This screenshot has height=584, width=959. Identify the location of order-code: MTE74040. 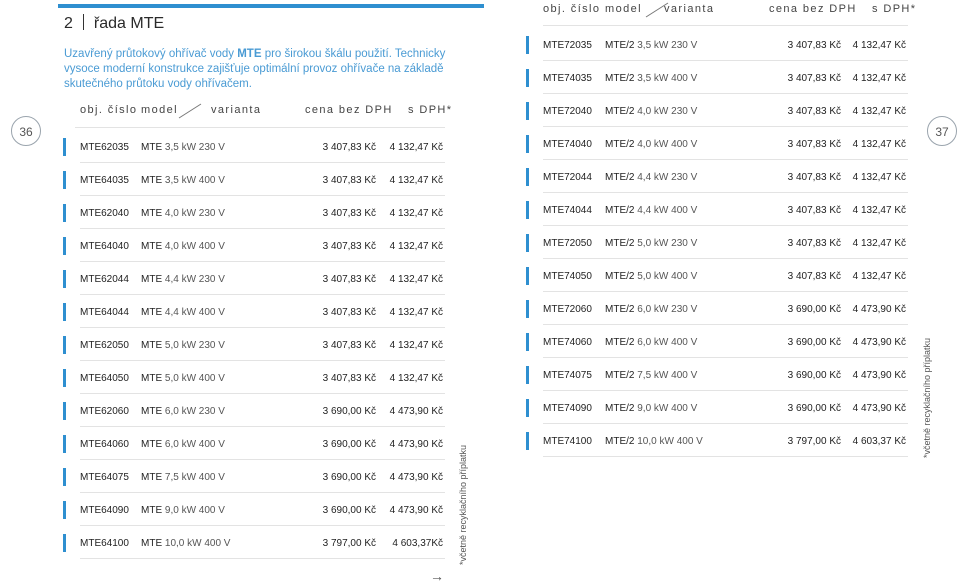
(567, 144).